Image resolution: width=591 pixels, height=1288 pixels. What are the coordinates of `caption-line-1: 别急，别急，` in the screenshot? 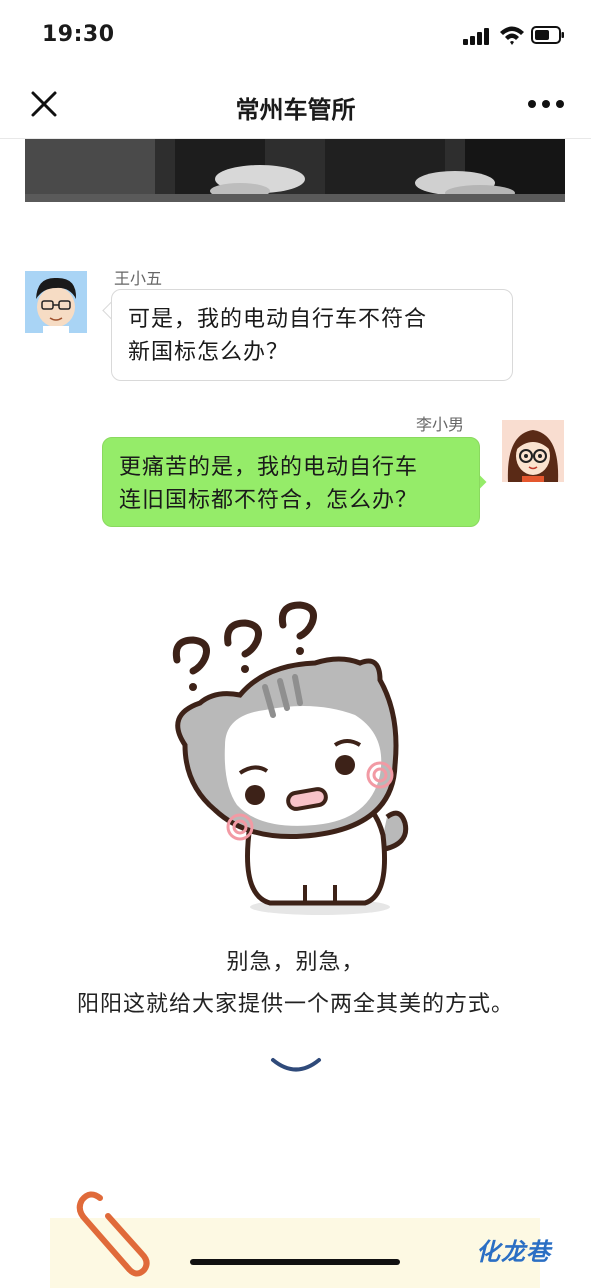 It's located at (295, 962).